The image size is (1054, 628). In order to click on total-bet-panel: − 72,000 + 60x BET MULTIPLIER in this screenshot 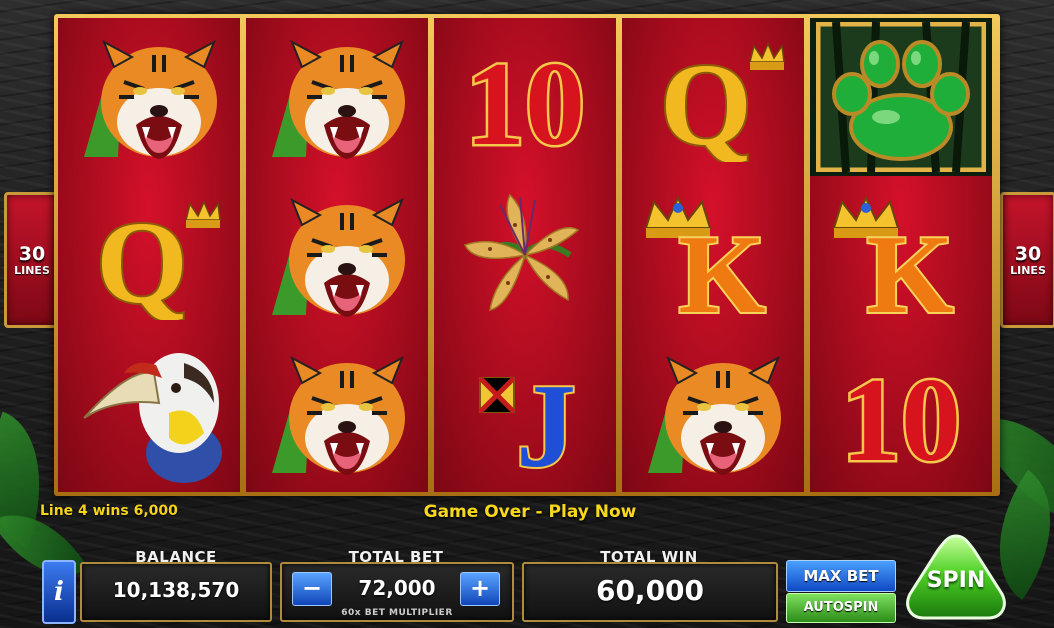, I will do `click(397, 592)`.